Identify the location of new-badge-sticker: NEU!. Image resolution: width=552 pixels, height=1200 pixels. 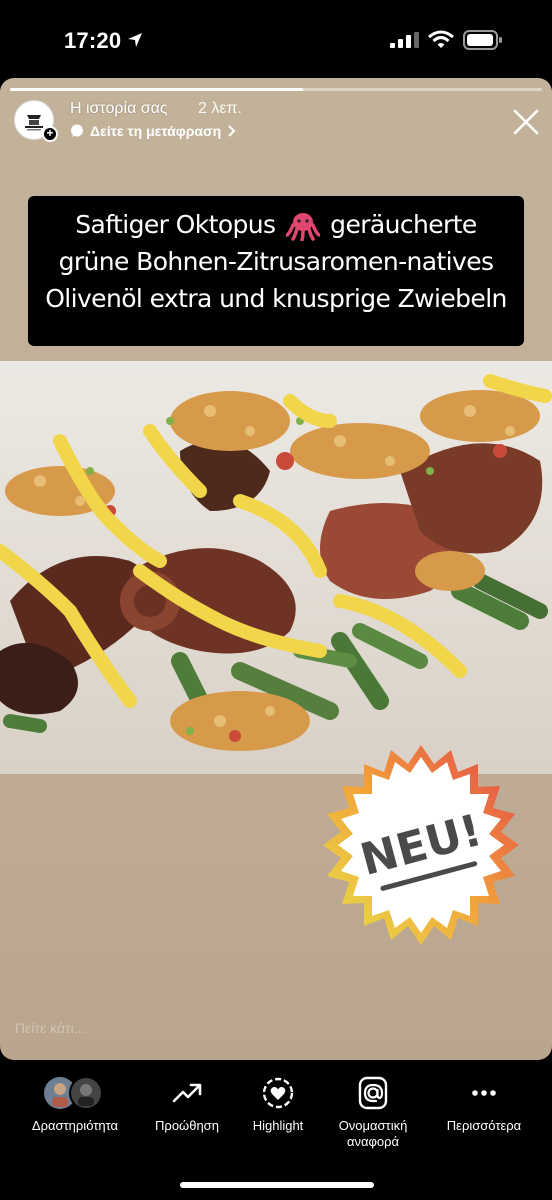
(421, 845).